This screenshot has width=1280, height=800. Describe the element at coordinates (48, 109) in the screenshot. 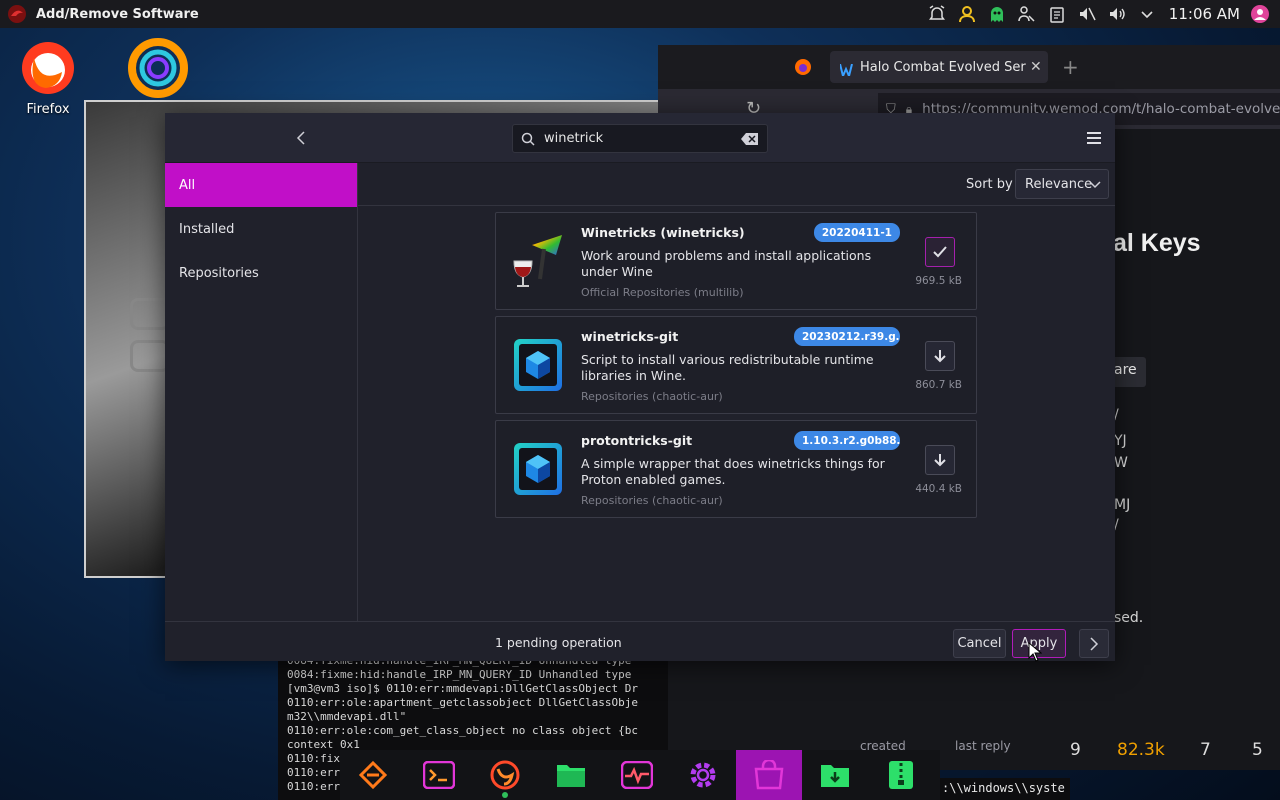

I see `firefox-label: Firefox` at that location.